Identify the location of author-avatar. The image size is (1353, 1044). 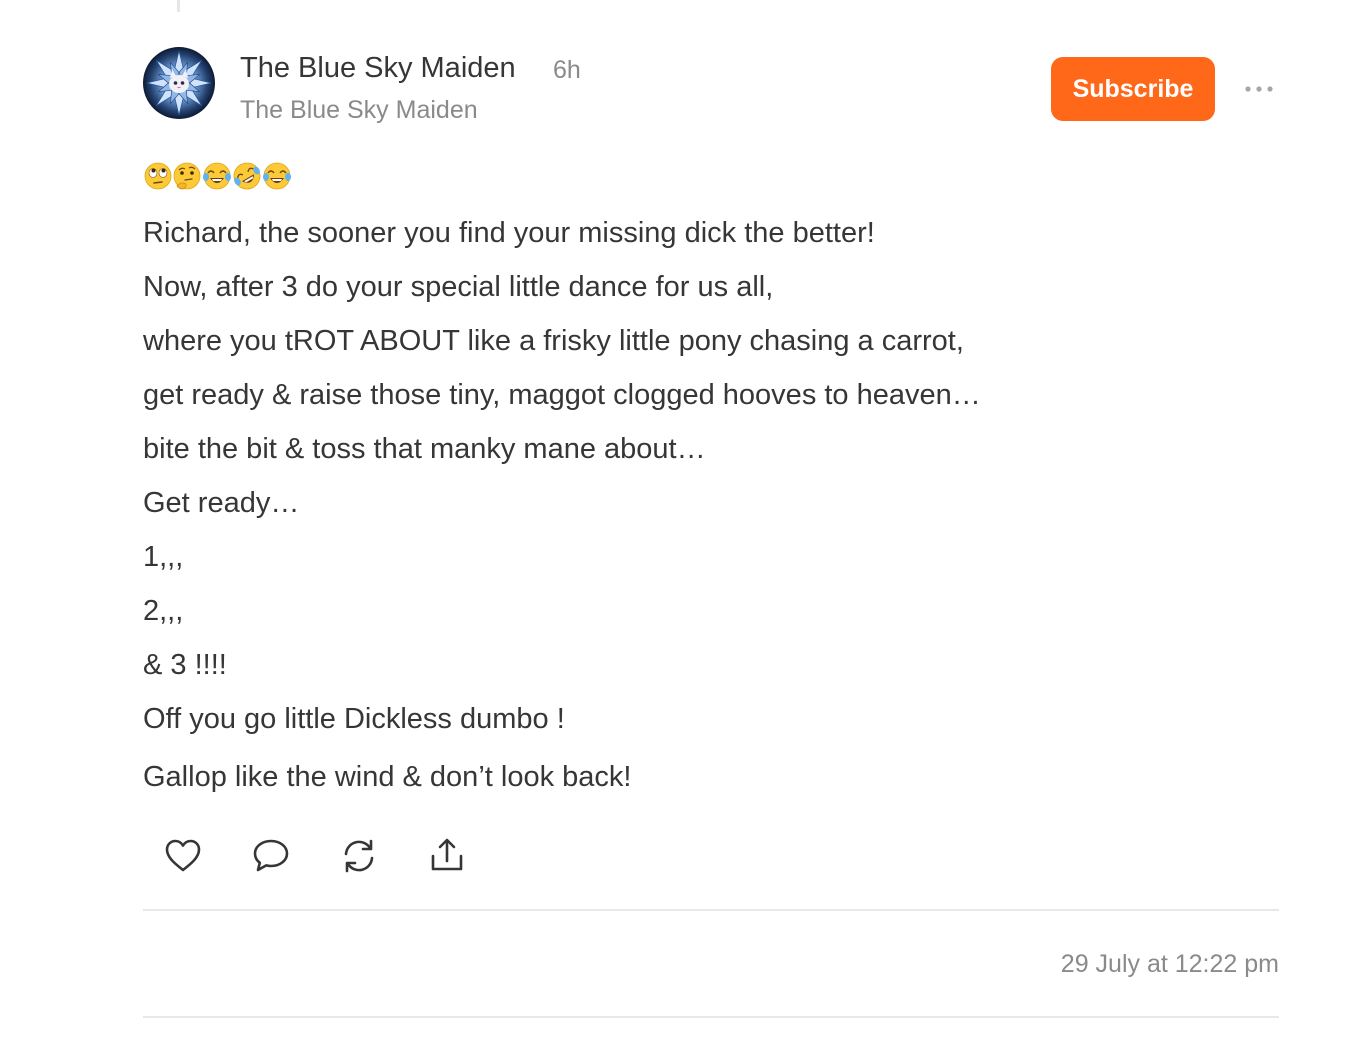
(179, 83).